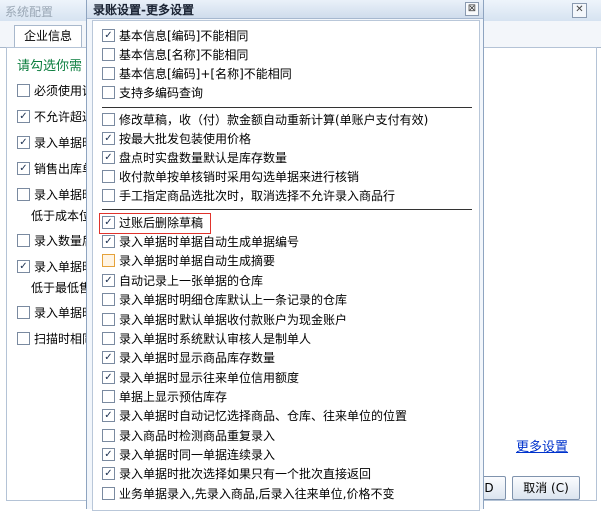  Describe the element at coordinates (164, 397) in the screenshot. I see `option-row: 单据上显示预估库存` at that location.